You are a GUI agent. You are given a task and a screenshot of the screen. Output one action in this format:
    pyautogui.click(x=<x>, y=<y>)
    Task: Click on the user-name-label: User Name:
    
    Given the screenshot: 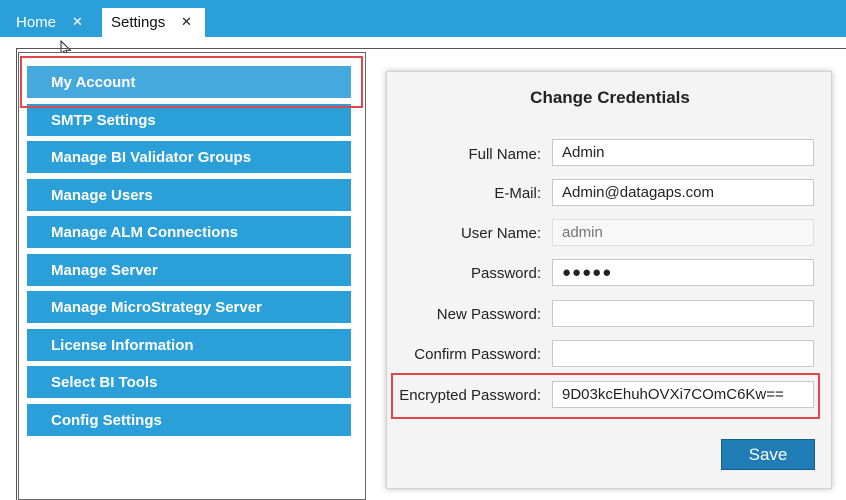 What is the action you would take?
    pyautogui.click(x=500, y=233)
    